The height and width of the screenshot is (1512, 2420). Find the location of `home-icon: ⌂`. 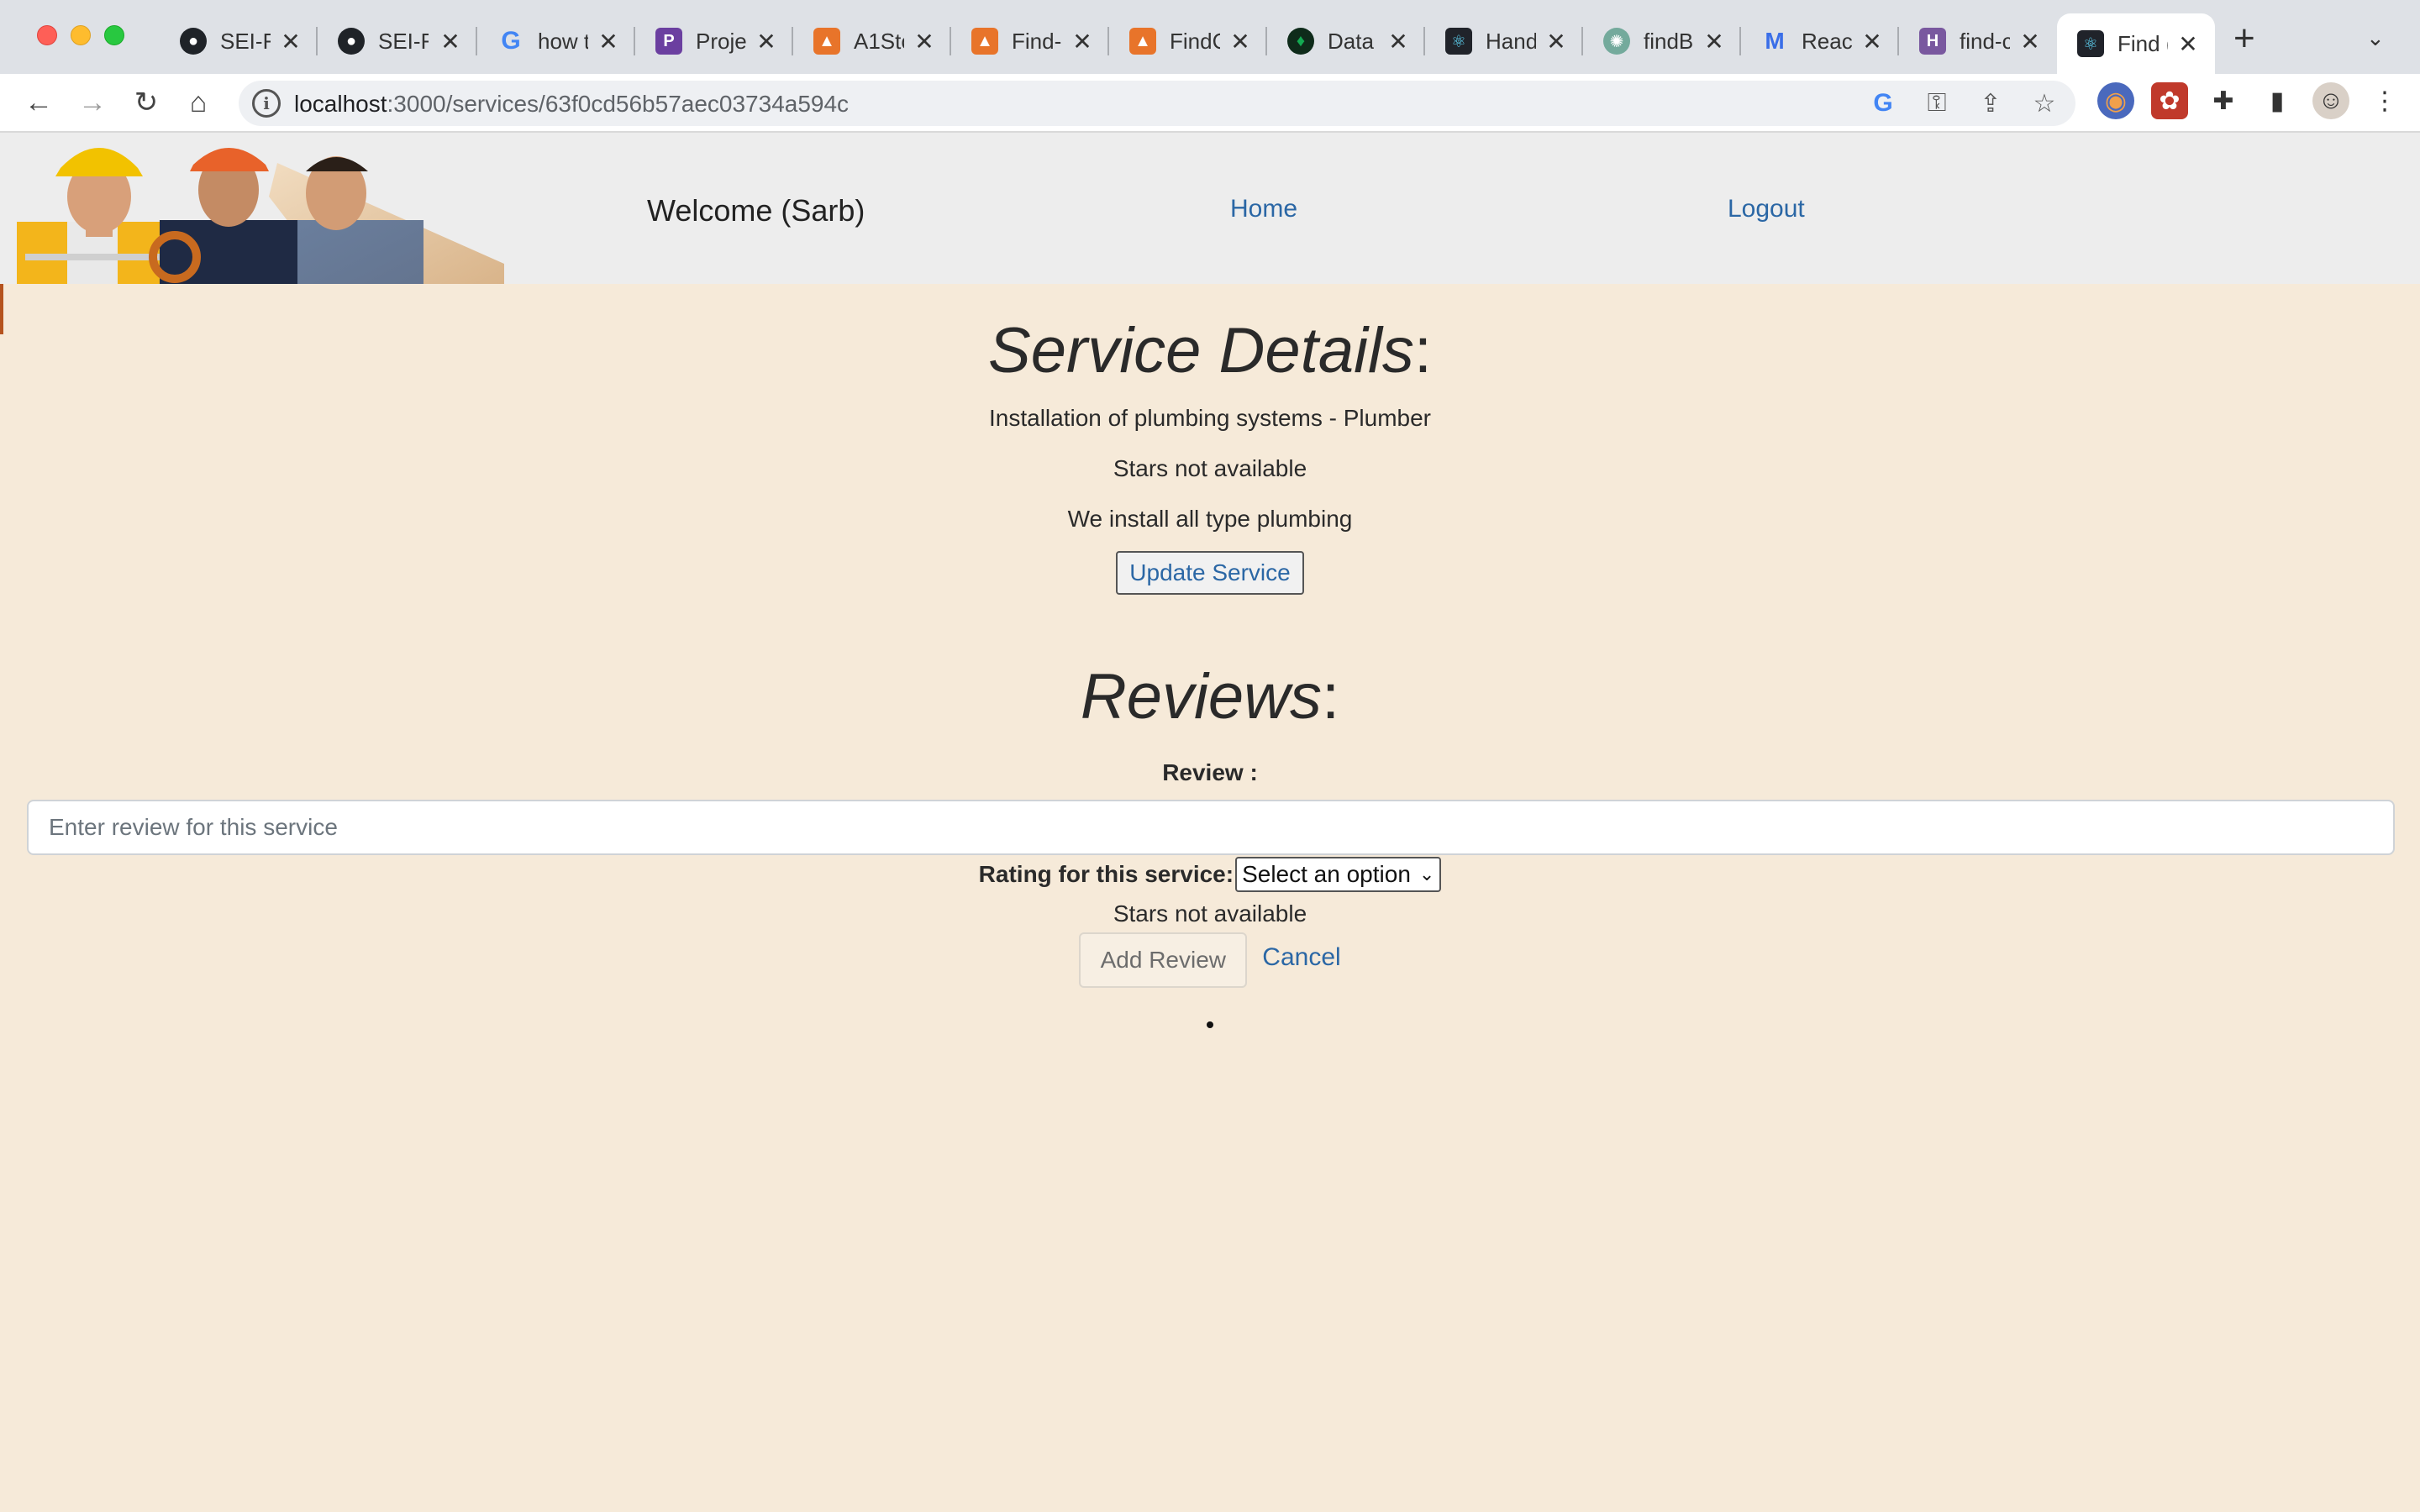

home-icon: ⌂ is located at coordinates (199, 102).